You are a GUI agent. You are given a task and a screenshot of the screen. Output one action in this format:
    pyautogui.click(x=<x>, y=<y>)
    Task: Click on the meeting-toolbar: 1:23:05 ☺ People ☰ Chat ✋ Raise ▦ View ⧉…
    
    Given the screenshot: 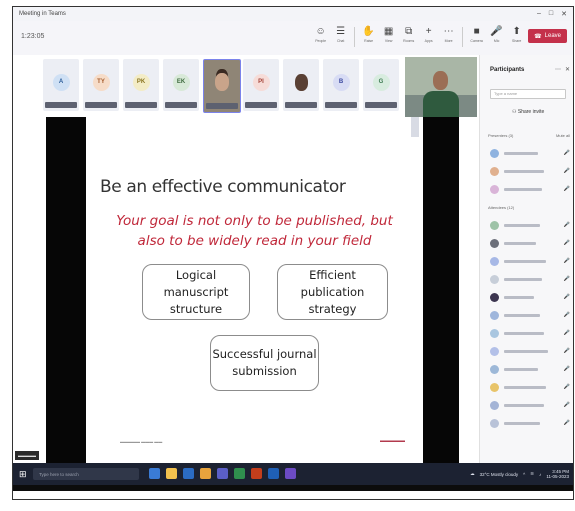 What is the action you would take?
    pyautogui.click(x=293, y=38)
    